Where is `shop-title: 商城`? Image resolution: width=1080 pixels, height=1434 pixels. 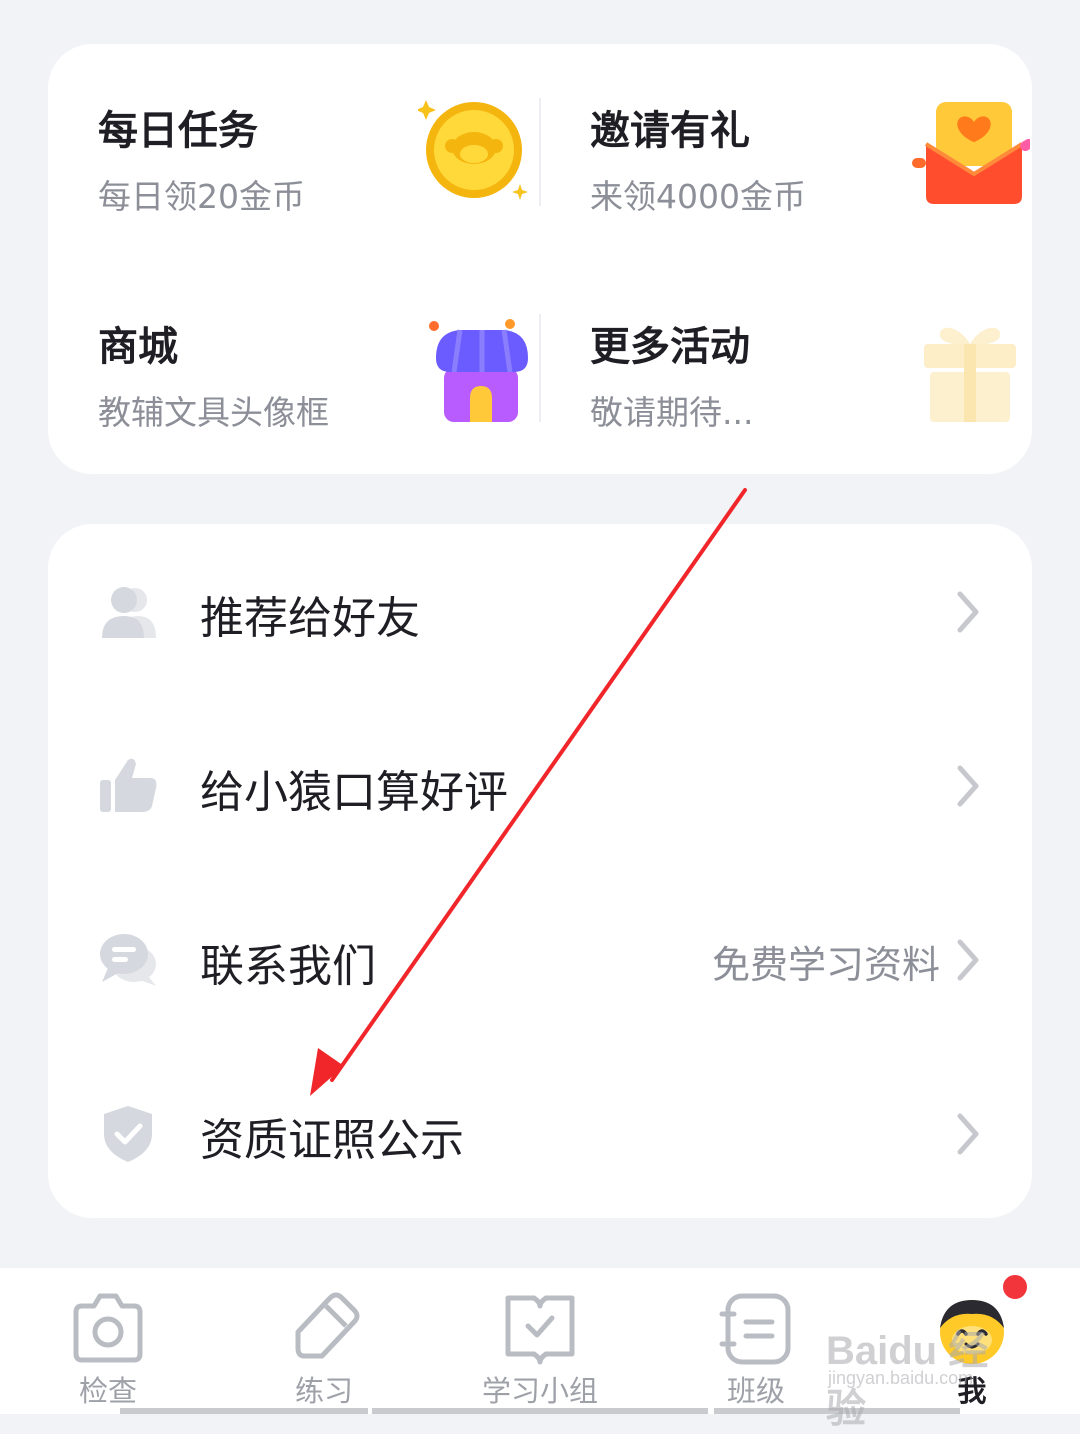
shop-title: 商城 is located at coordinates (138, 347).